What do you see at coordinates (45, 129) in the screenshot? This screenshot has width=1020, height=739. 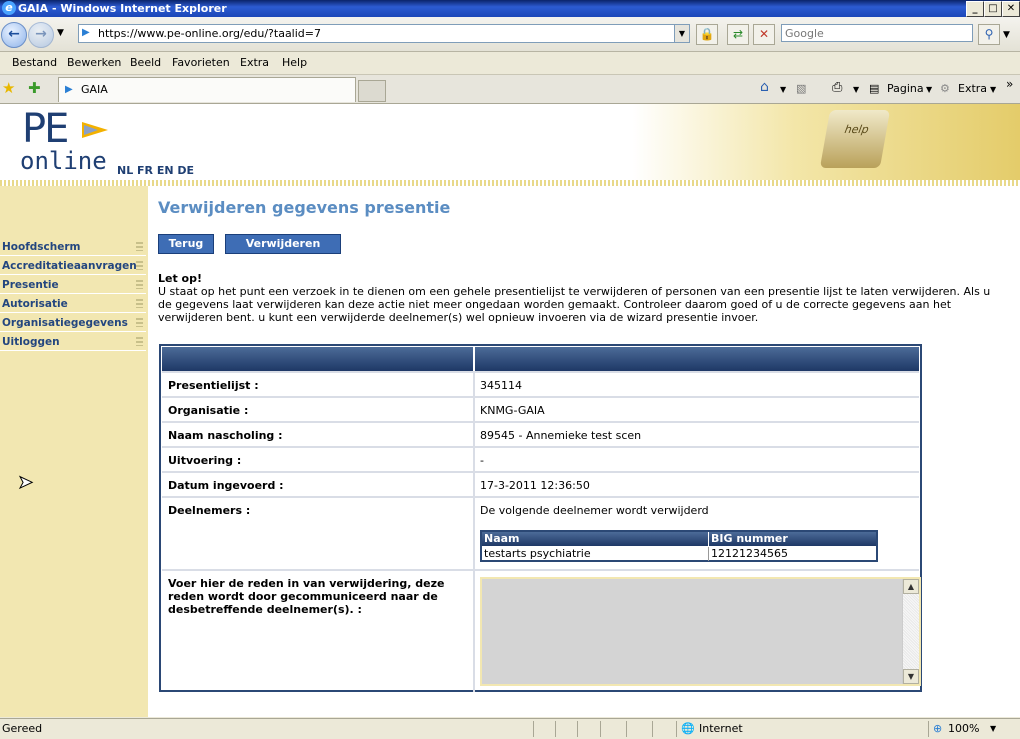 I see `logo-pe: PE` at bounding box center [45, 129].